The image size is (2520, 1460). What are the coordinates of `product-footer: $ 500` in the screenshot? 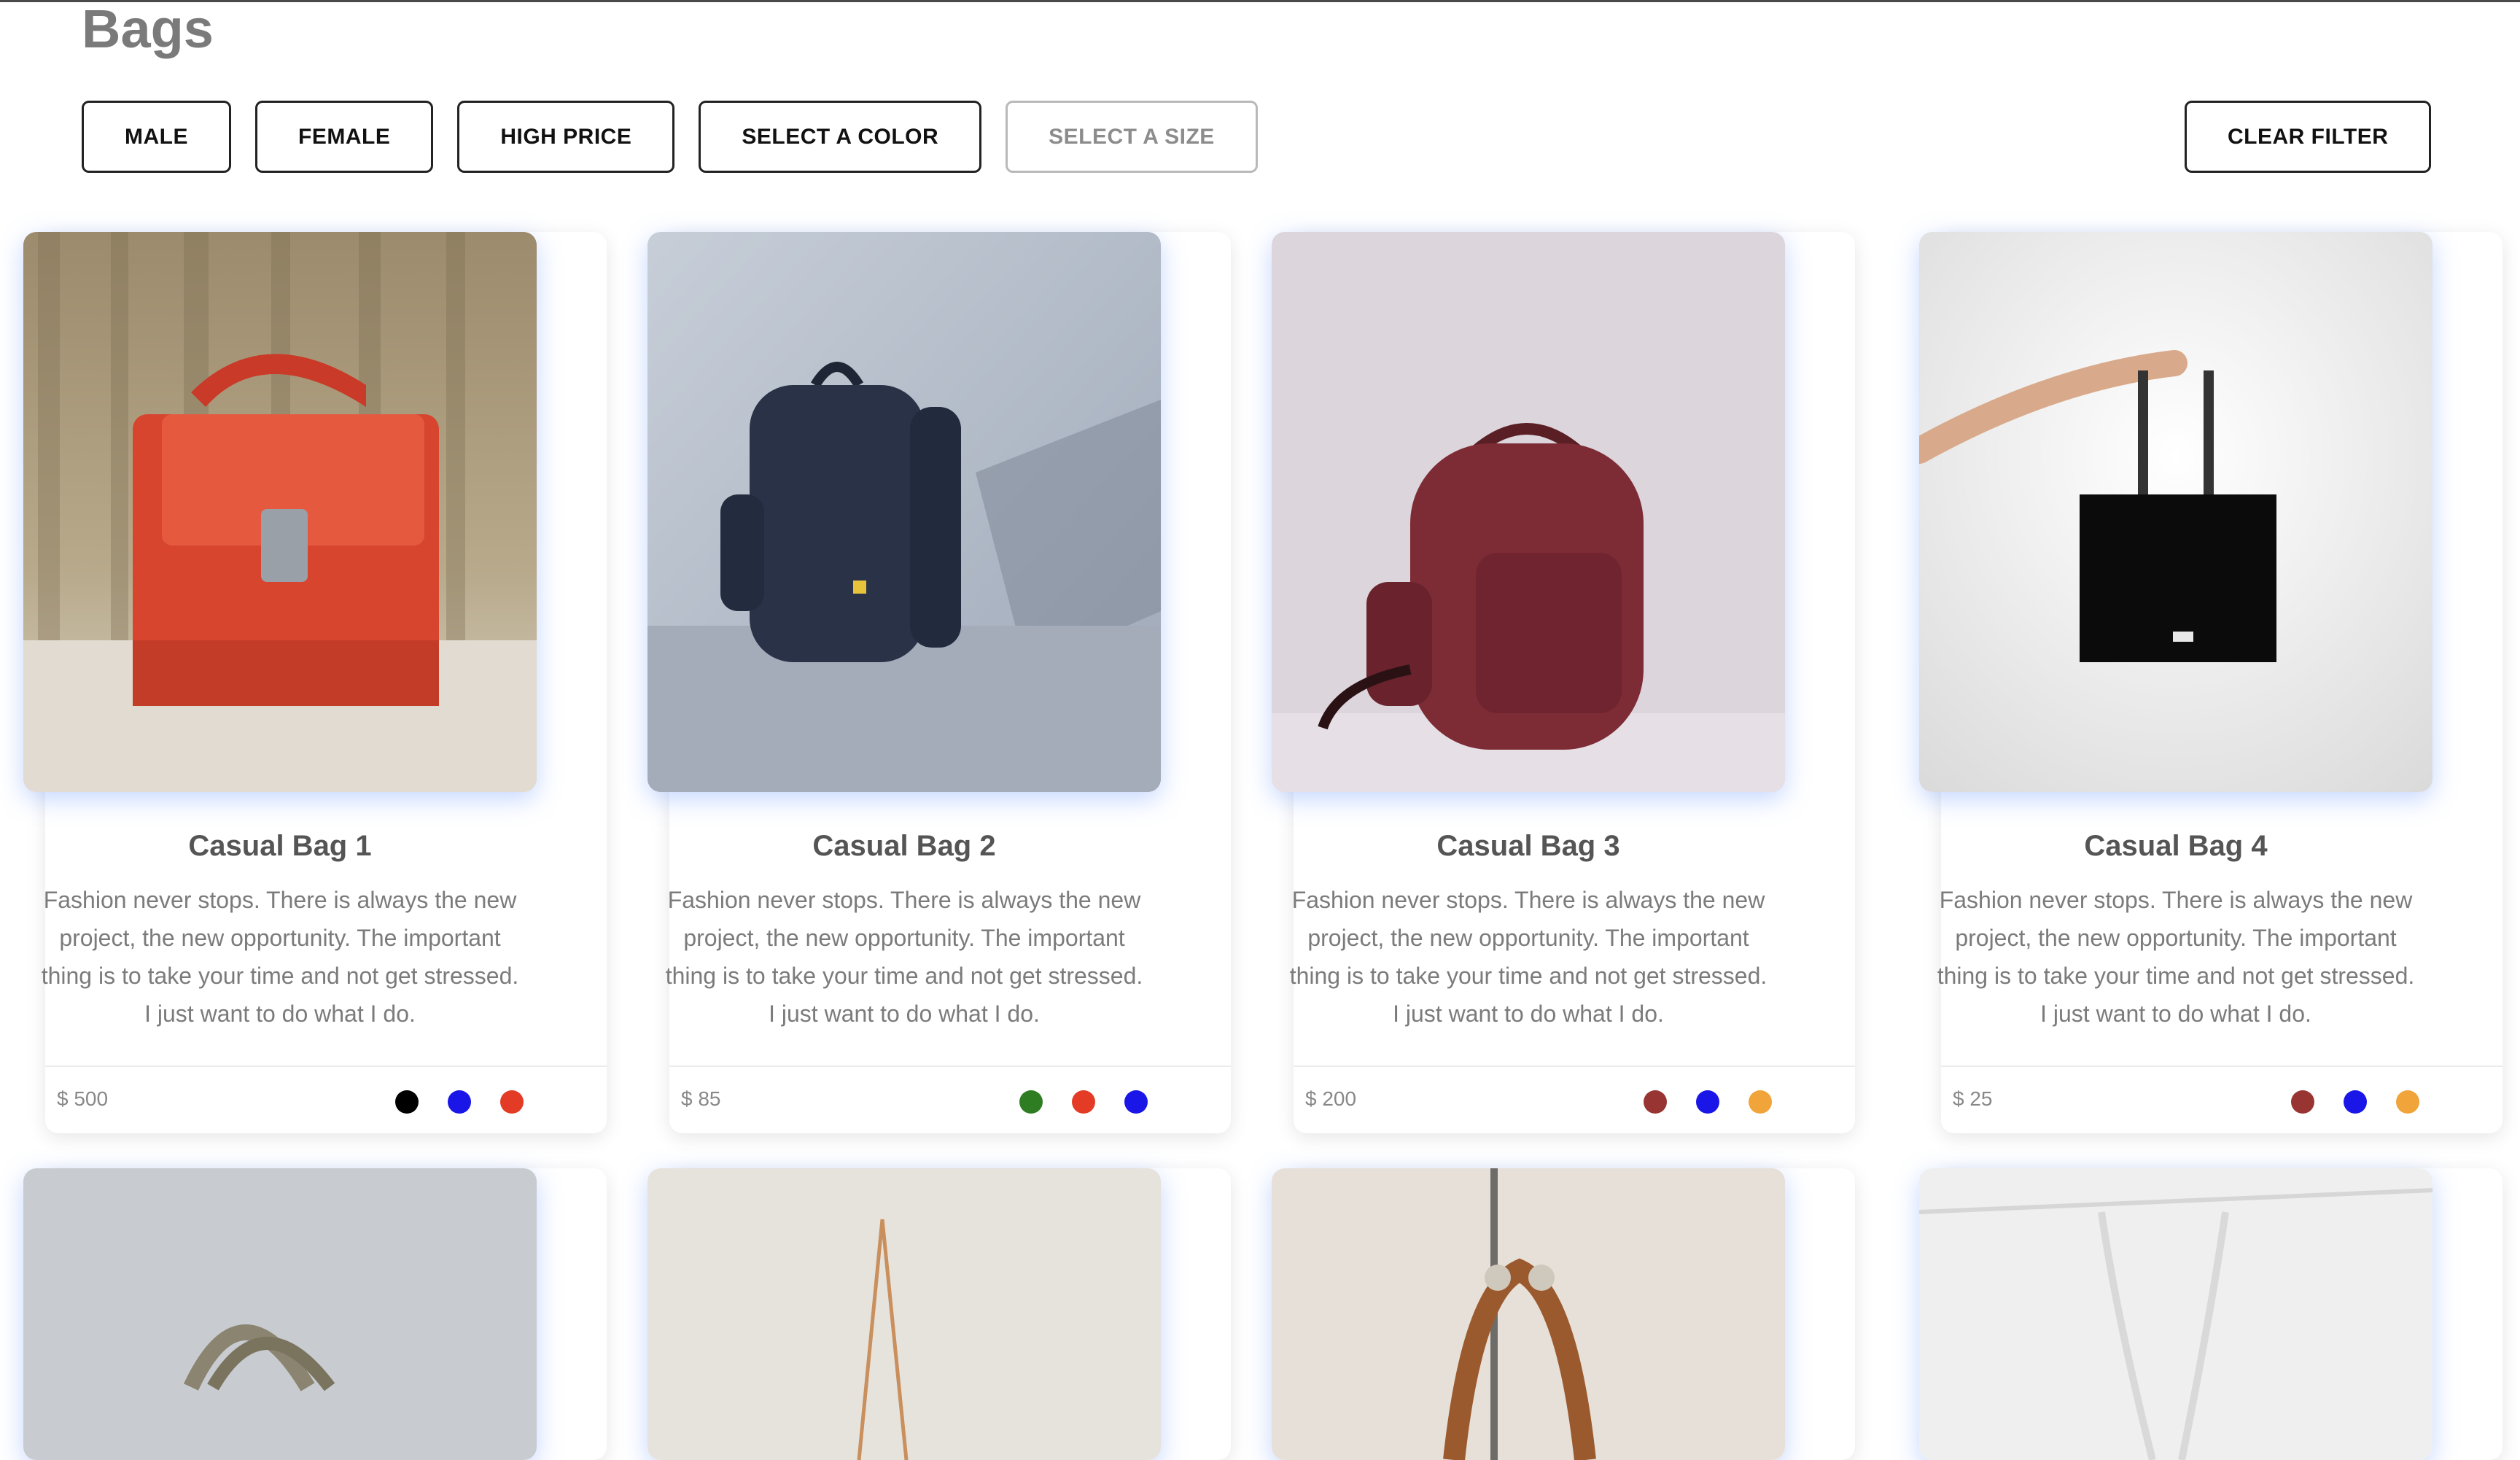 It's located at (326, 1099).